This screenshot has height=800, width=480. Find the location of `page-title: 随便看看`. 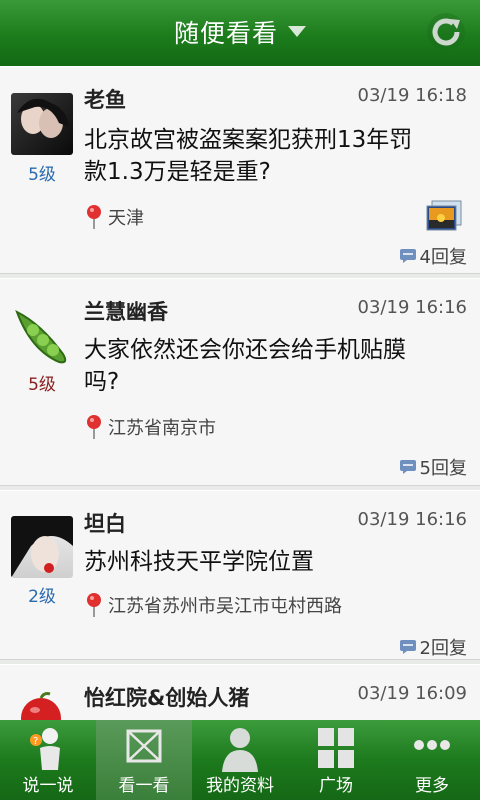

page-title: 随便看看 is located at coordinates (225, 33).